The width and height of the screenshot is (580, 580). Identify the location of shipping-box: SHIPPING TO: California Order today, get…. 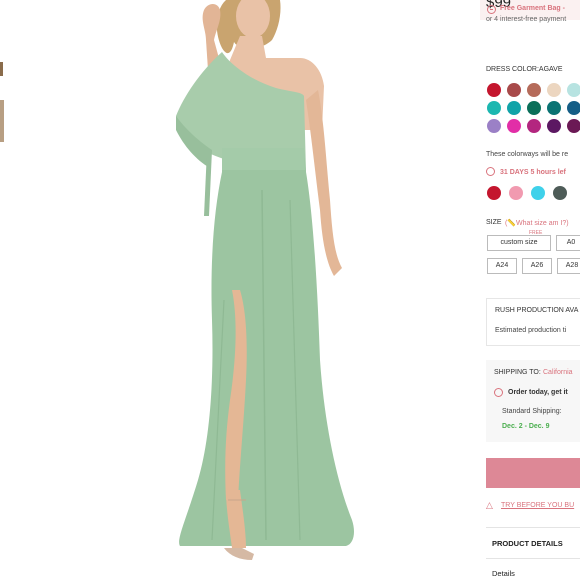
(533, 401).